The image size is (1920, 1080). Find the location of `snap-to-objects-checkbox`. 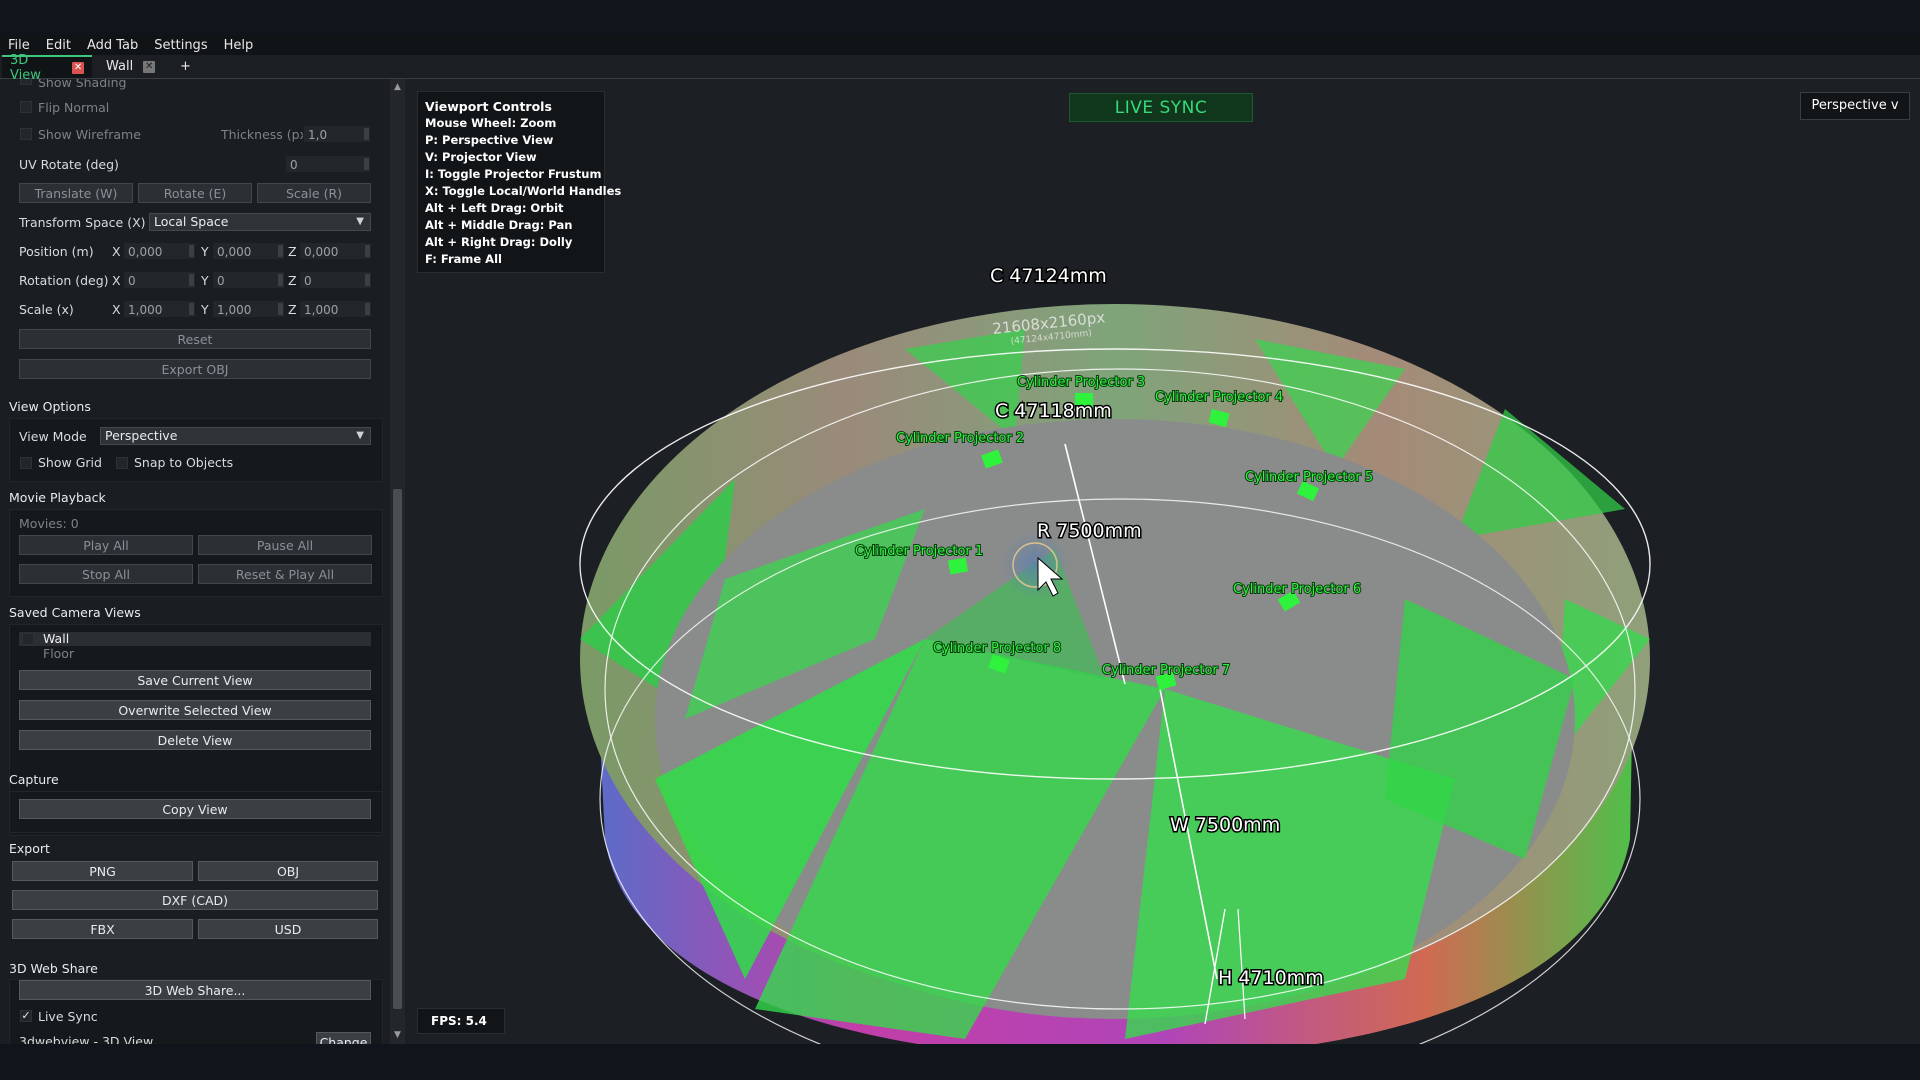

snap-to-objects-checkbox is located at coordinates (122, 463).